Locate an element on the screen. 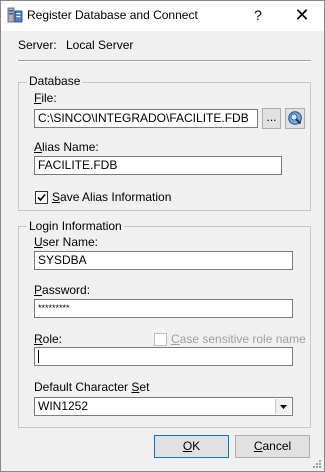 The height and width of the screenshot is (472, 325). case-sensitive-role-label: Case sensitive role name is located at coordinates (238, 339).